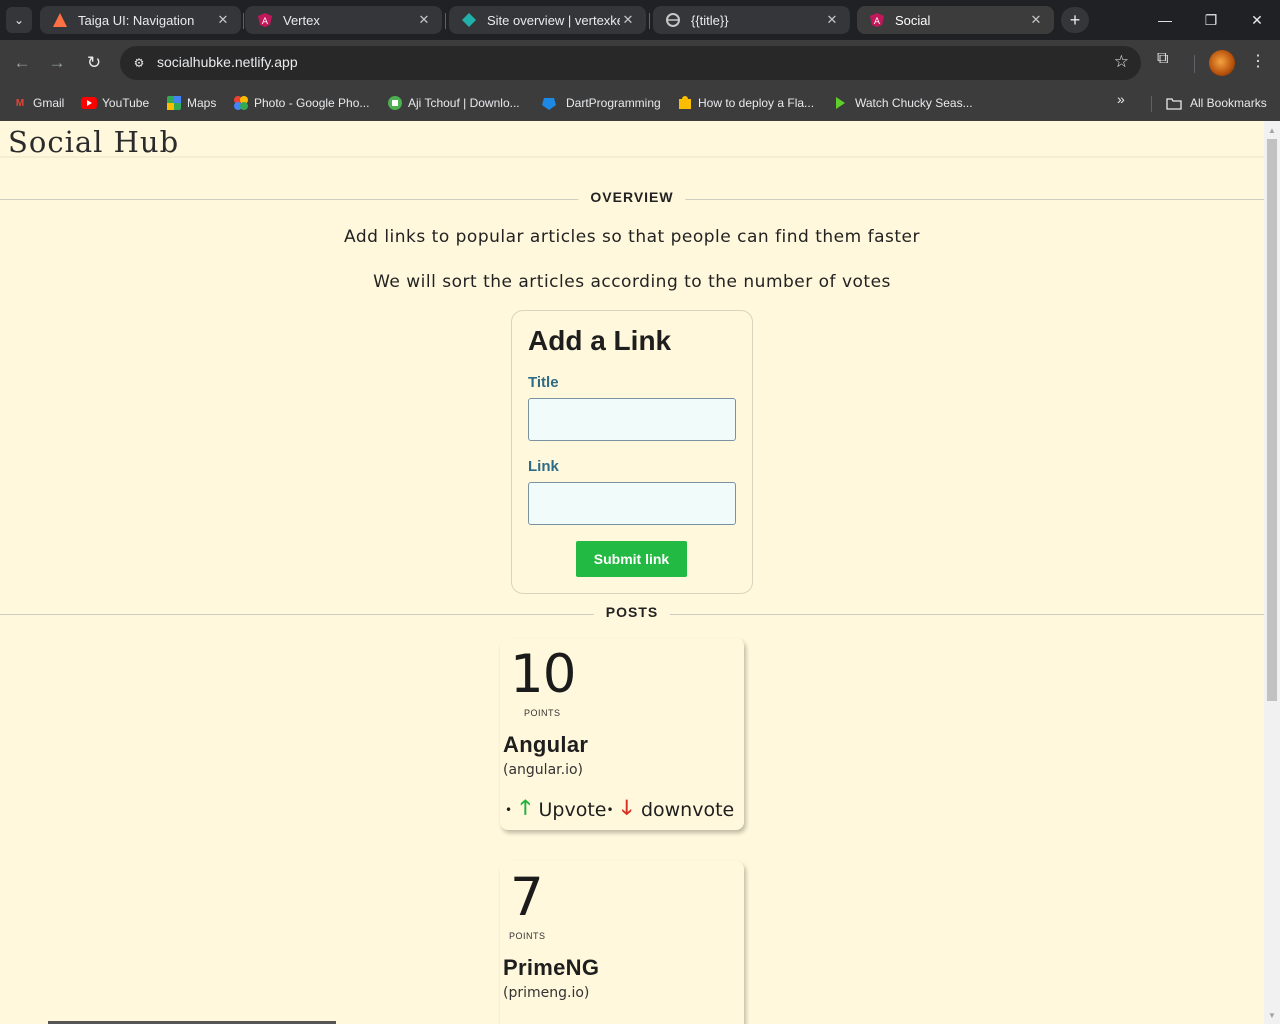 This screenshot has width=1280, height=1024. Describe the element at coordinates (1216, 103) in the screenshot. I see `all-bookmarks-button: All Bookmarks` at that location.